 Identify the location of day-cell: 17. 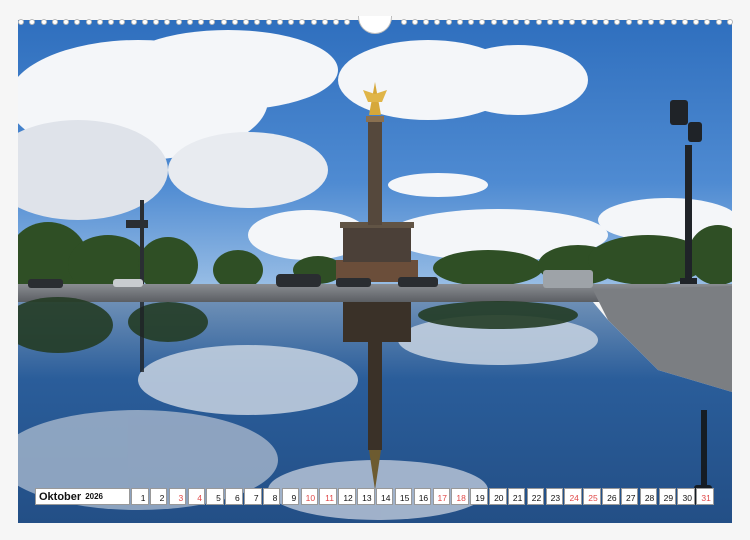
(441, 496).